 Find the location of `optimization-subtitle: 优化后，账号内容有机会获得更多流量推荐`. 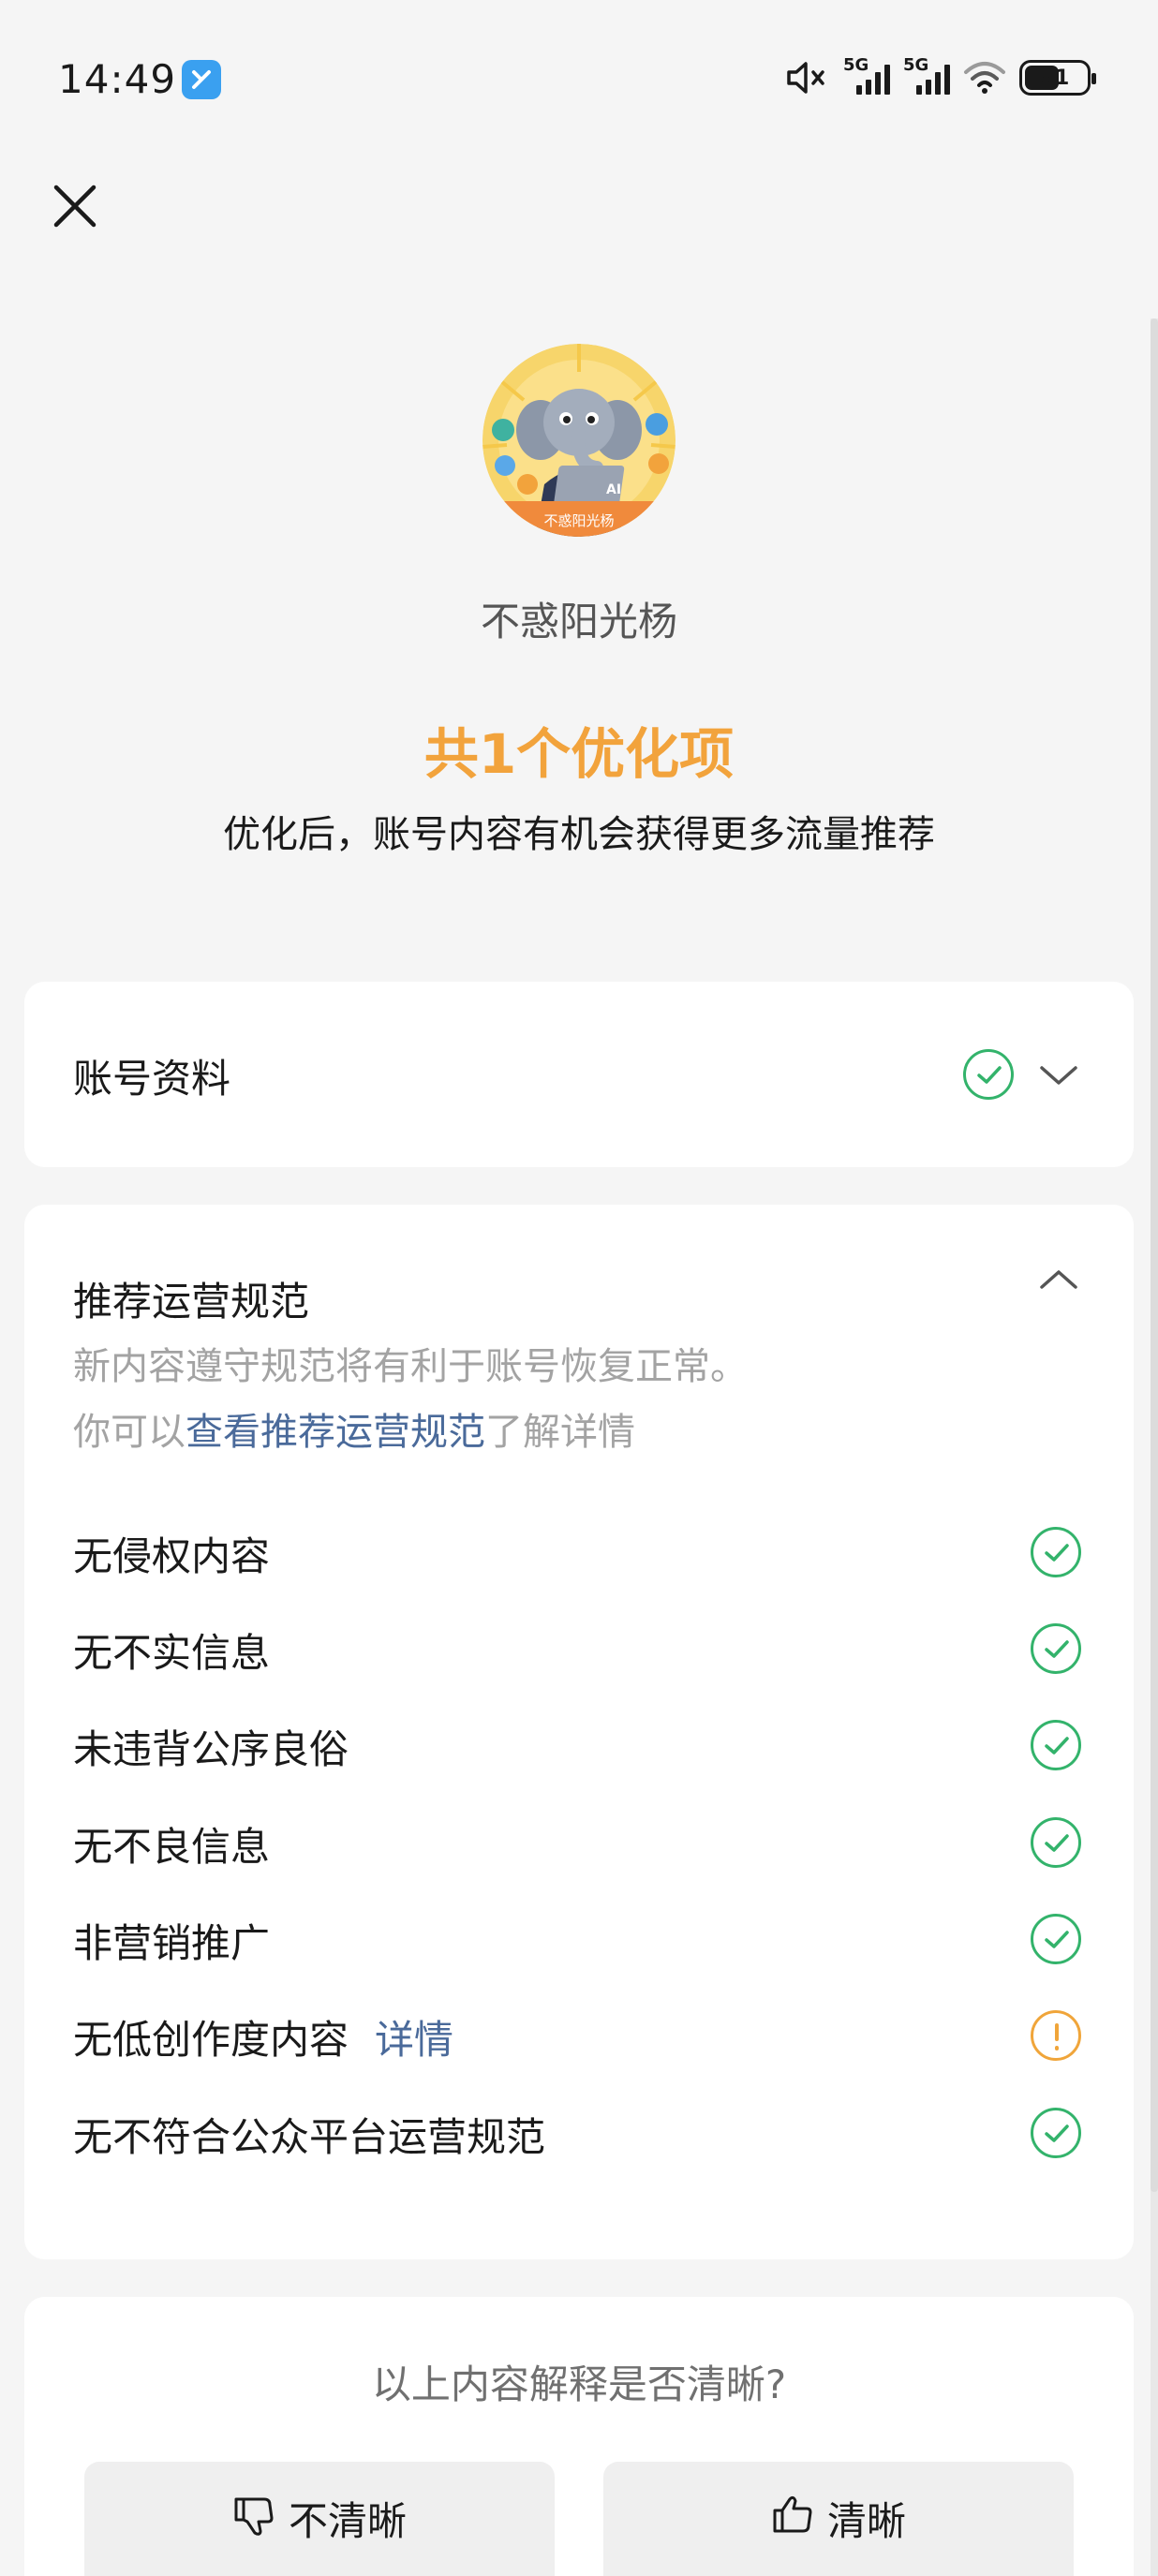

optimization-subtitle: 优化后，账号内容有机会获得更多流量推荐 is located at coordinates (579, 835).